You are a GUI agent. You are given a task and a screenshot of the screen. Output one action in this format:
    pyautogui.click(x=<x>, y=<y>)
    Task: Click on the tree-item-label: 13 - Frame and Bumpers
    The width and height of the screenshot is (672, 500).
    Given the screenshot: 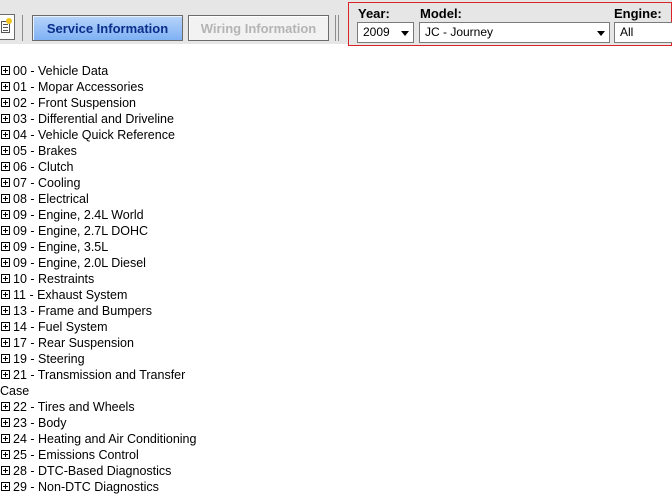 What is the action you would take?
    pyautogui.click(x=82, y=311)
    